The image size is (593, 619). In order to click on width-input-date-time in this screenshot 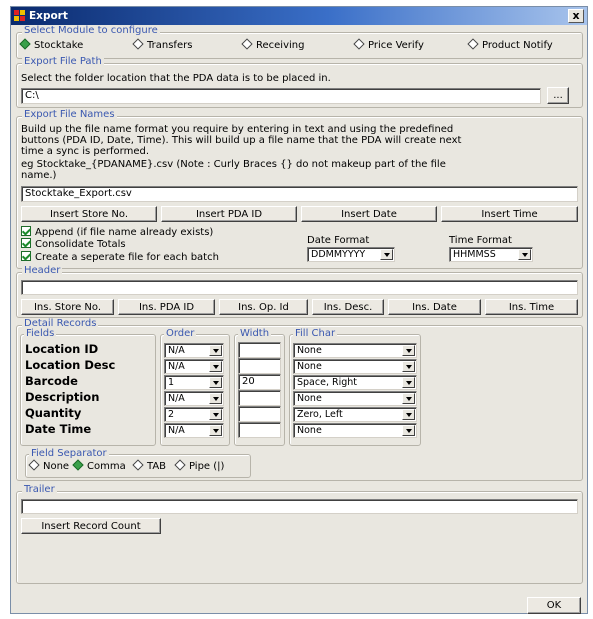, I will do `click(259, 430)`.